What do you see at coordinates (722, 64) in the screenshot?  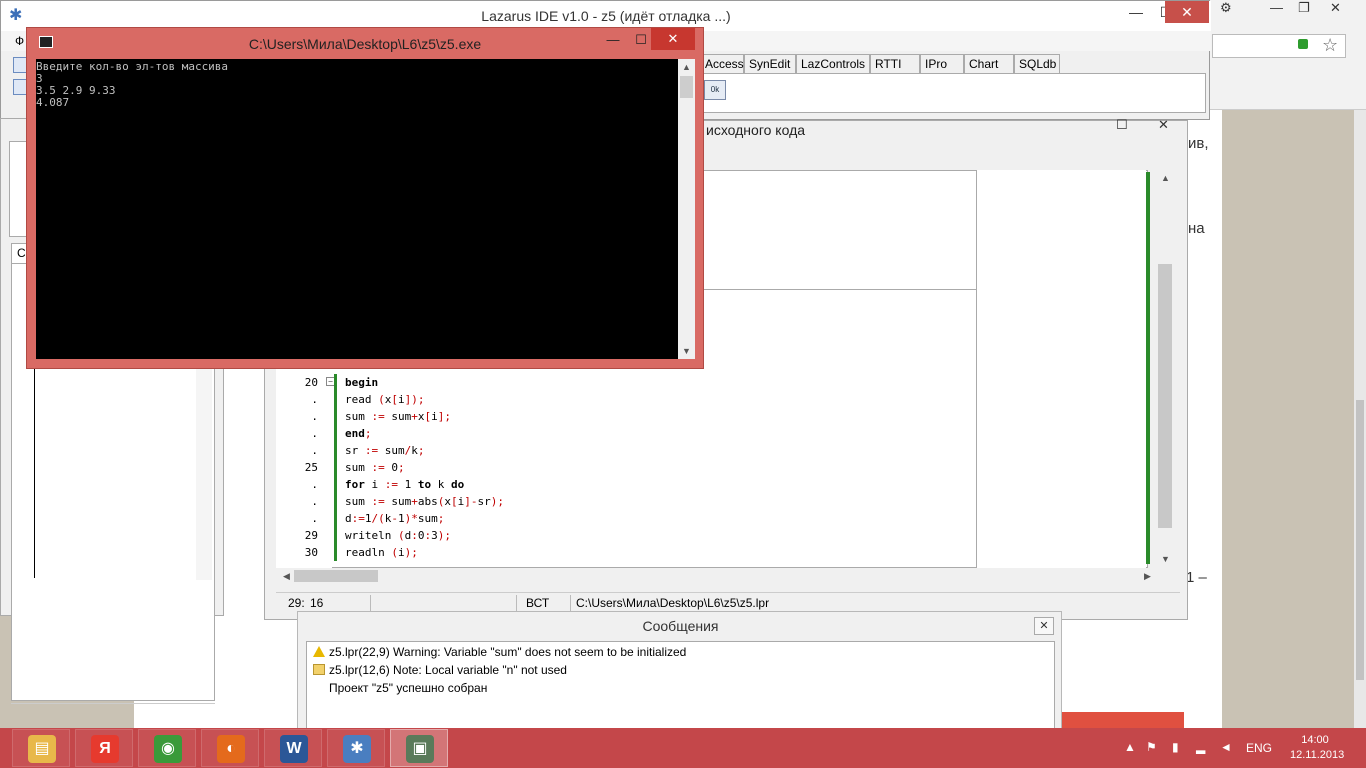 I see `palette-tab-access: Access` at bounding box center [722, 64].